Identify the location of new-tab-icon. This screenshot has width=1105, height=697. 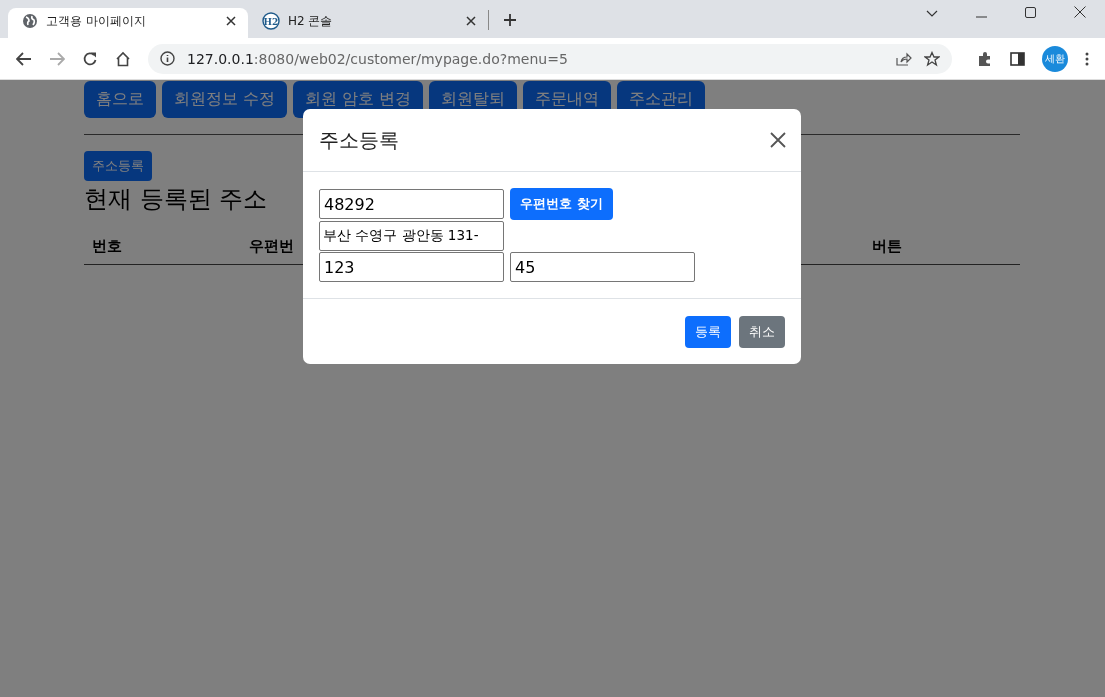
(510, 20).